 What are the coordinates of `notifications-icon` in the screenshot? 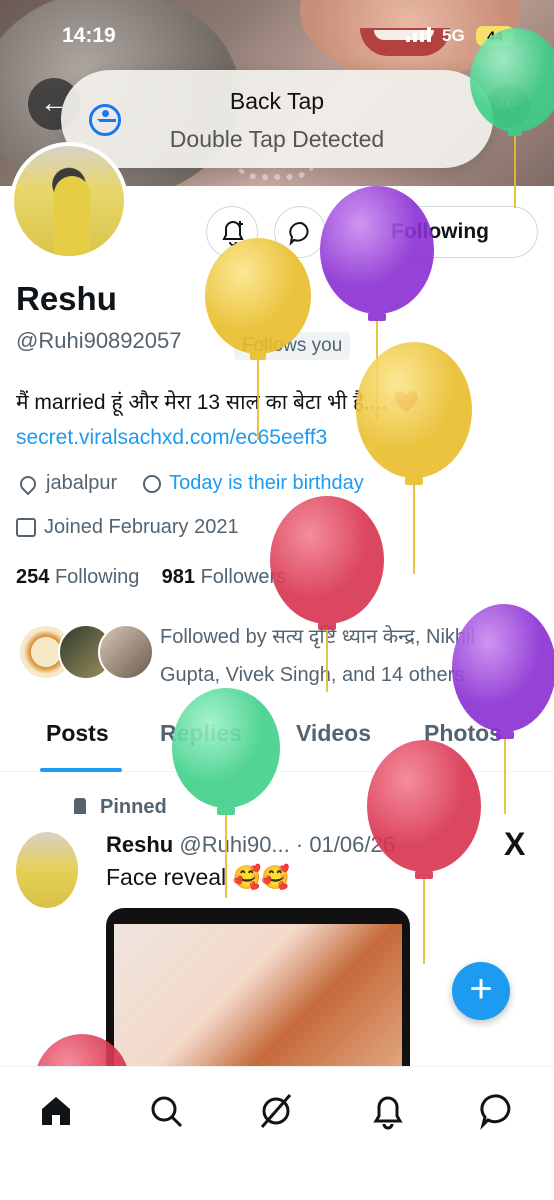 It's located at (388, 1111).